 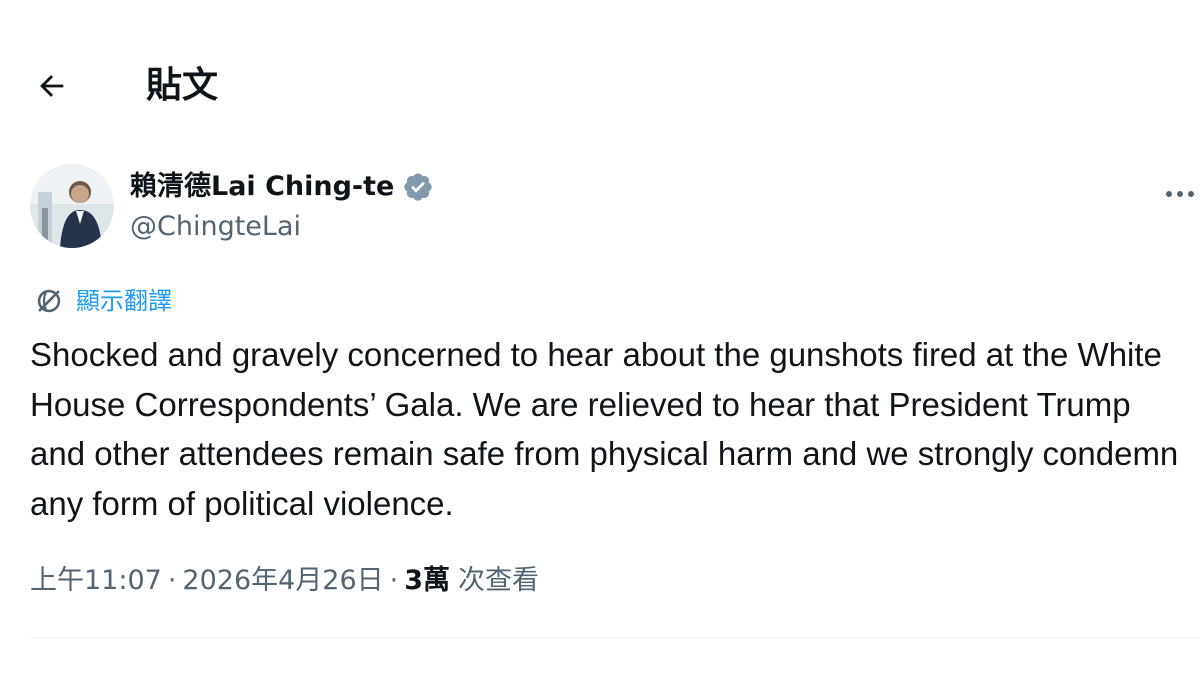 I want to click on author-row: 賴清德Lai Ching-te @ChingteLai, so click(x=615, y=209).